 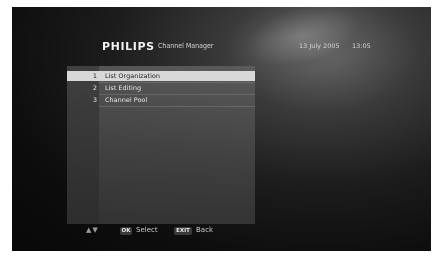 What do you see at coordinates (92, 230) in the screenshot?
I see `up-down-arrows-icon: ▲▼` at bounding box center [92, 230].